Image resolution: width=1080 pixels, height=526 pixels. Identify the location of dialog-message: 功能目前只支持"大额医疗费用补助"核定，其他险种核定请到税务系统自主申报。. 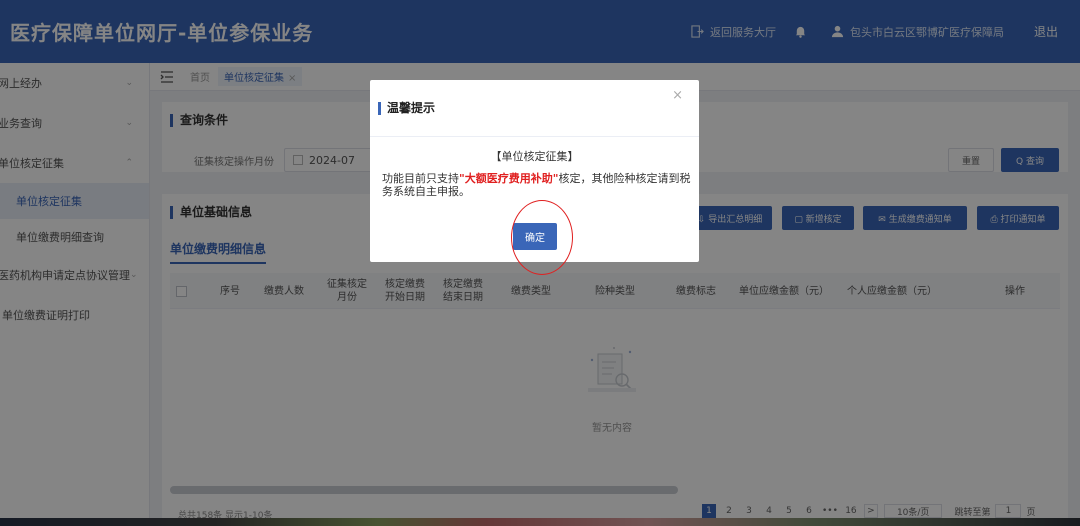
(537, 185).